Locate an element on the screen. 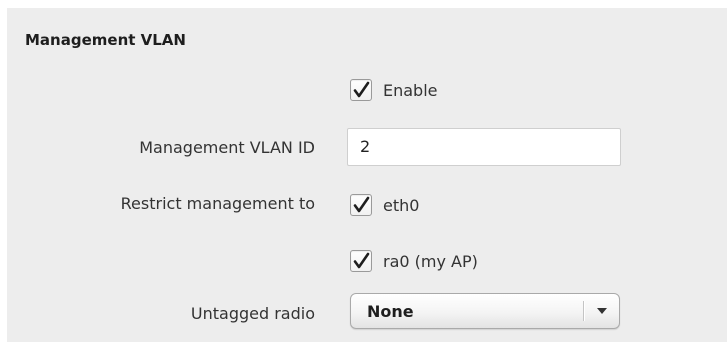  section-title: Management VLAN is located at coordinates (105, 40).